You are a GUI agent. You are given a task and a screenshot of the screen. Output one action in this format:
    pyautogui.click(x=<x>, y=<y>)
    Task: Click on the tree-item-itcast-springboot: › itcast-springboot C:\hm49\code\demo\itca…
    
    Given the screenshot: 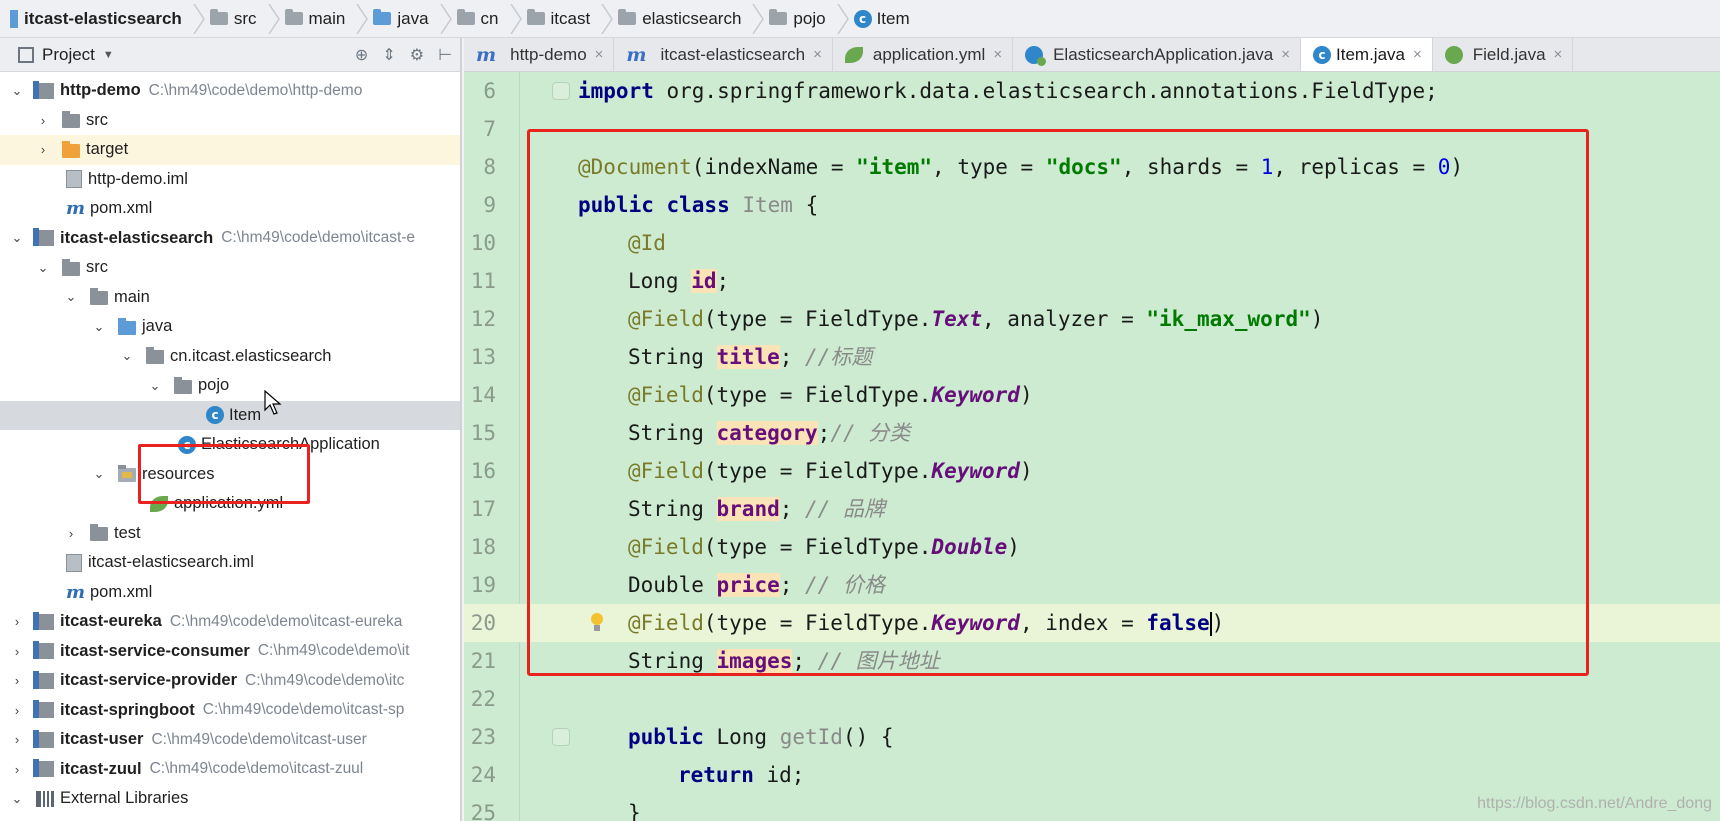 What is the action you would take?
    pyautogui.click(x=230, y=711)
    